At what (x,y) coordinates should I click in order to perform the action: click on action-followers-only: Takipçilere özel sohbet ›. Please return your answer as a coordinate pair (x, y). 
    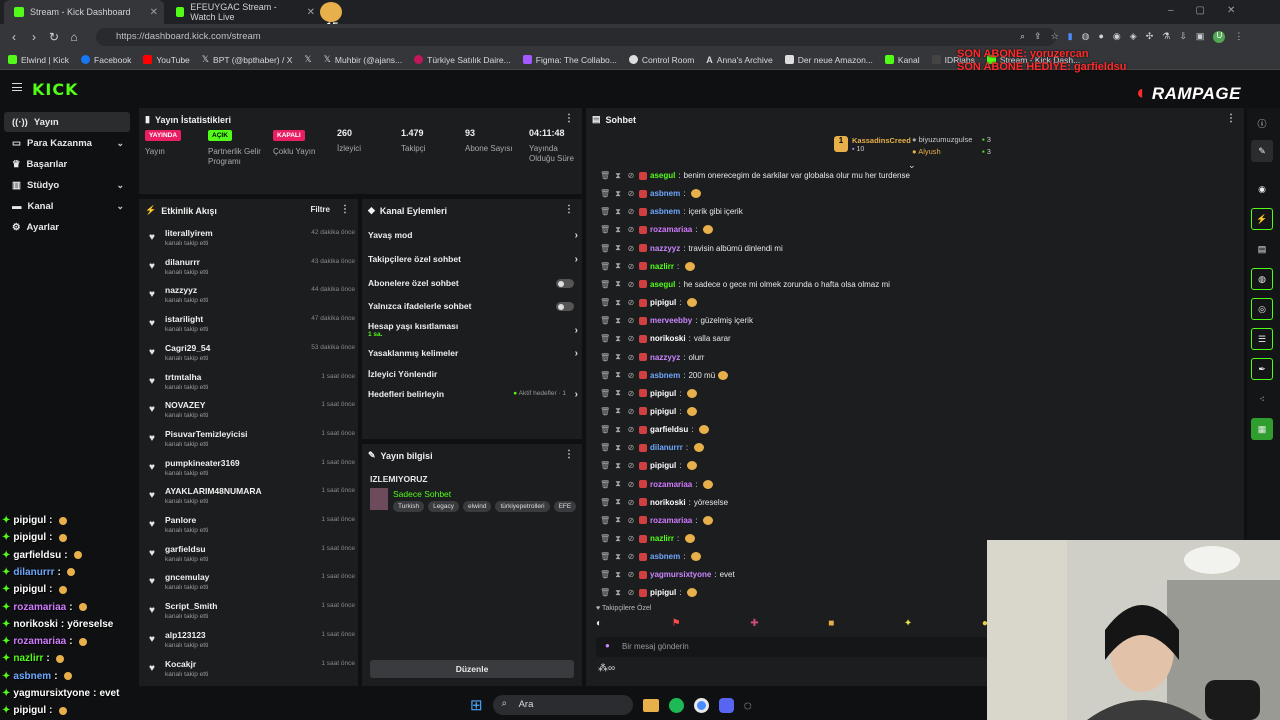
    Looking at the image, I should click on (473, 263).